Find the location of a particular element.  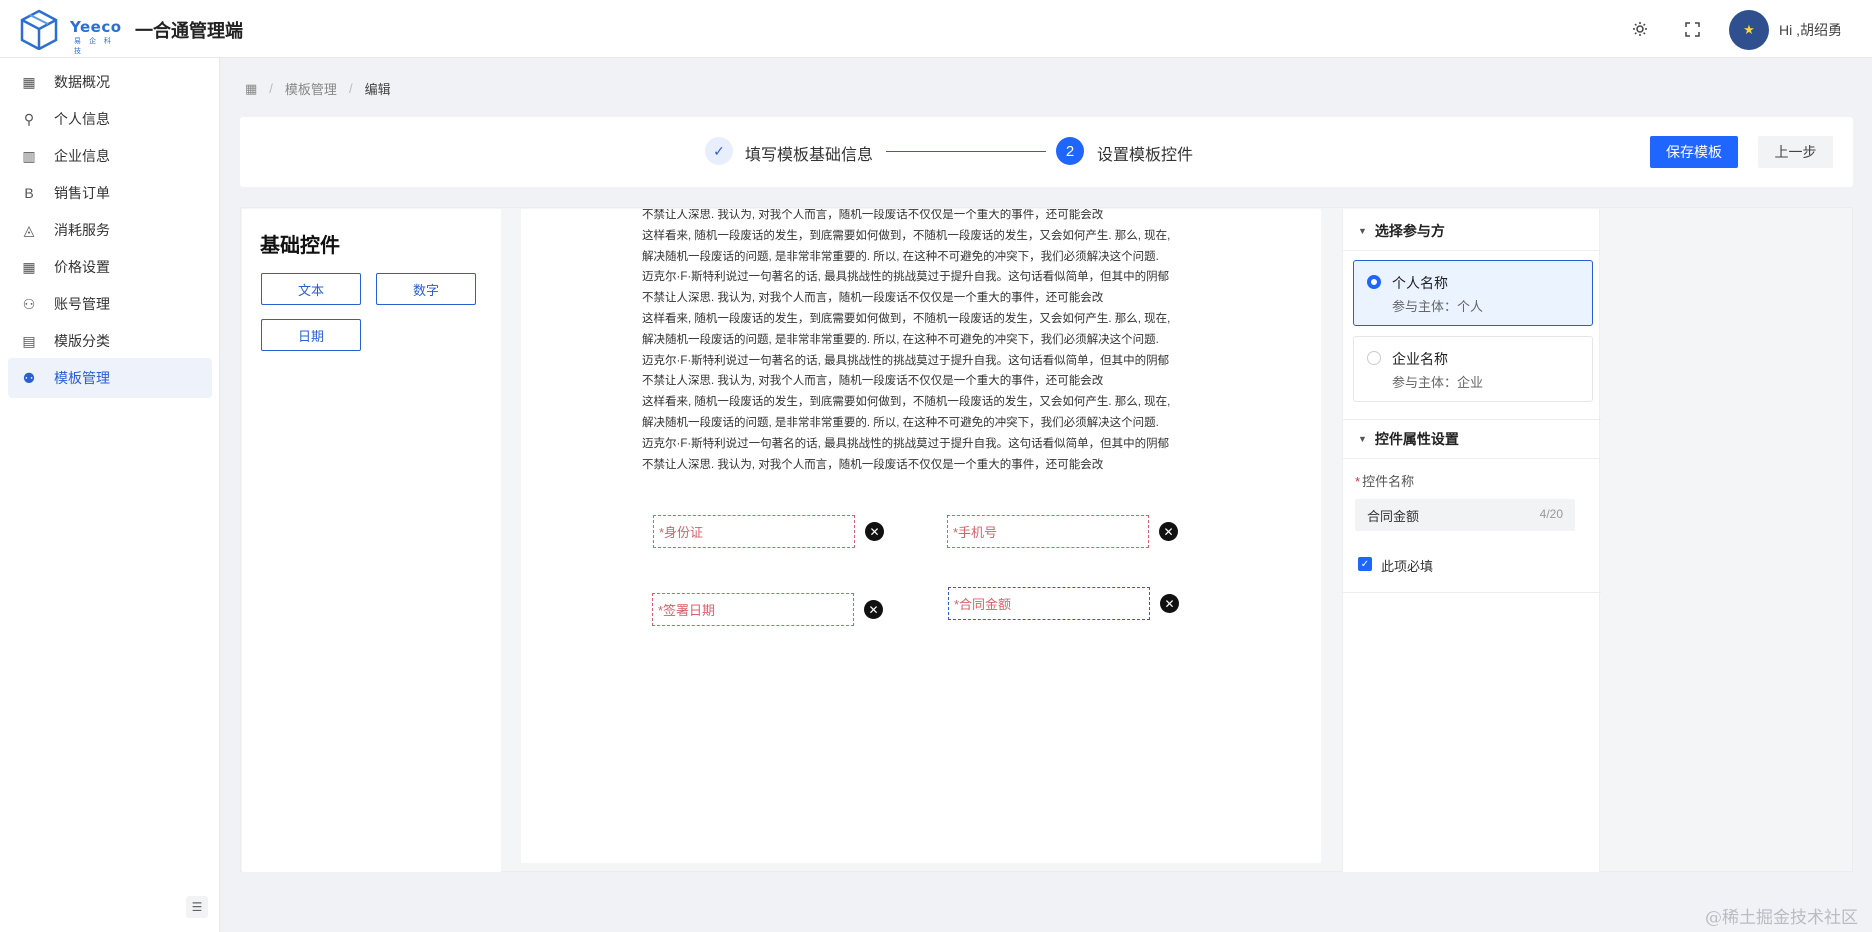

previous-step-button: 上一步 is located at coordinates (1795, 152).